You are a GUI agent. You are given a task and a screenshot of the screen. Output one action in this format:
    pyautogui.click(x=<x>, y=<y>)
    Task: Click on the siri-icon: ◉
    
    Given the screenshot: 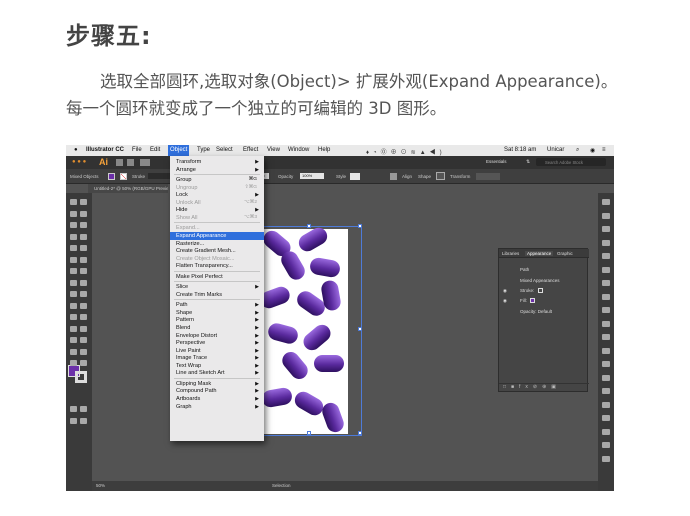 What is the action you would take?
    pyautogui.click(x=592, y=150)
    